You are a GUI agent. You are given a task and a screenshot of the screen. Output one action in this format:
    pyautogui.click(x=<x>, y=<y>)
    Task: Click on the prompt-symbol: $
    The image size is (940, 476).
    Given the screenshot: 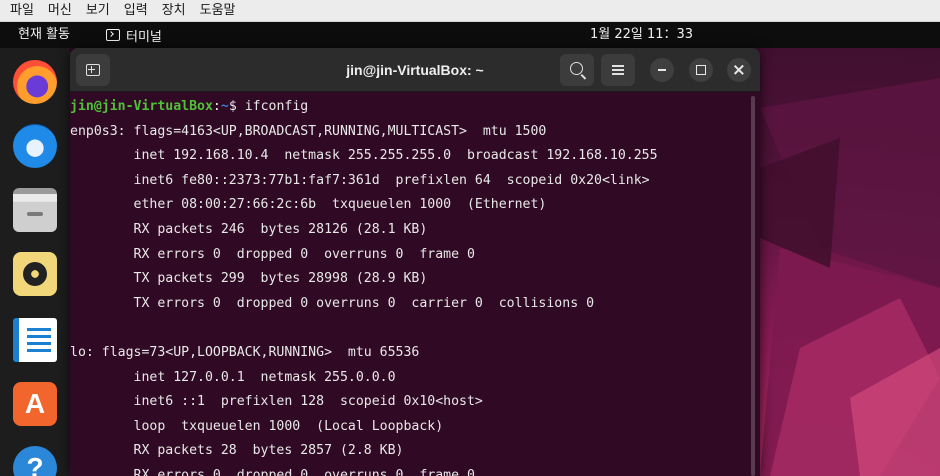 What is the action you would take?
    pyautogui.click(x=236, y=106)
    